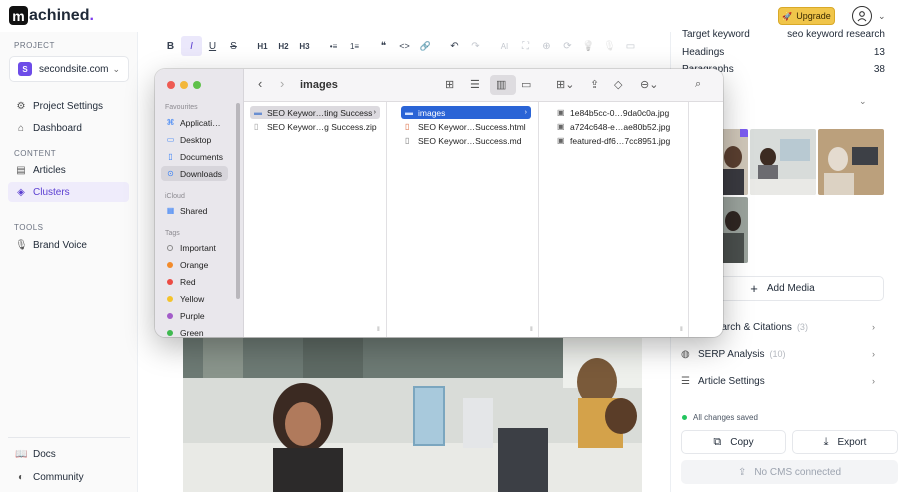 This screenshot has height=492, width=900. I want to click on finder-sidebar-documents: ▯ Documents, so click(194, 156).